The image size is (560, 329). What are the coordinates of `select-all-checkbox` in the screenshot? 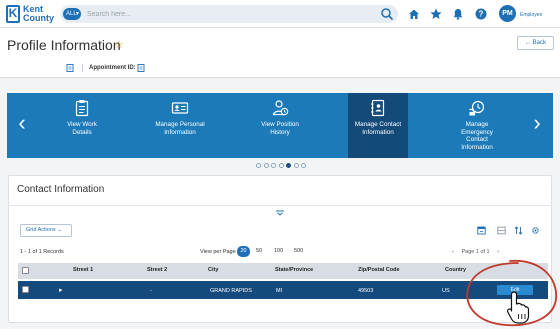 It's located at (25, 270).